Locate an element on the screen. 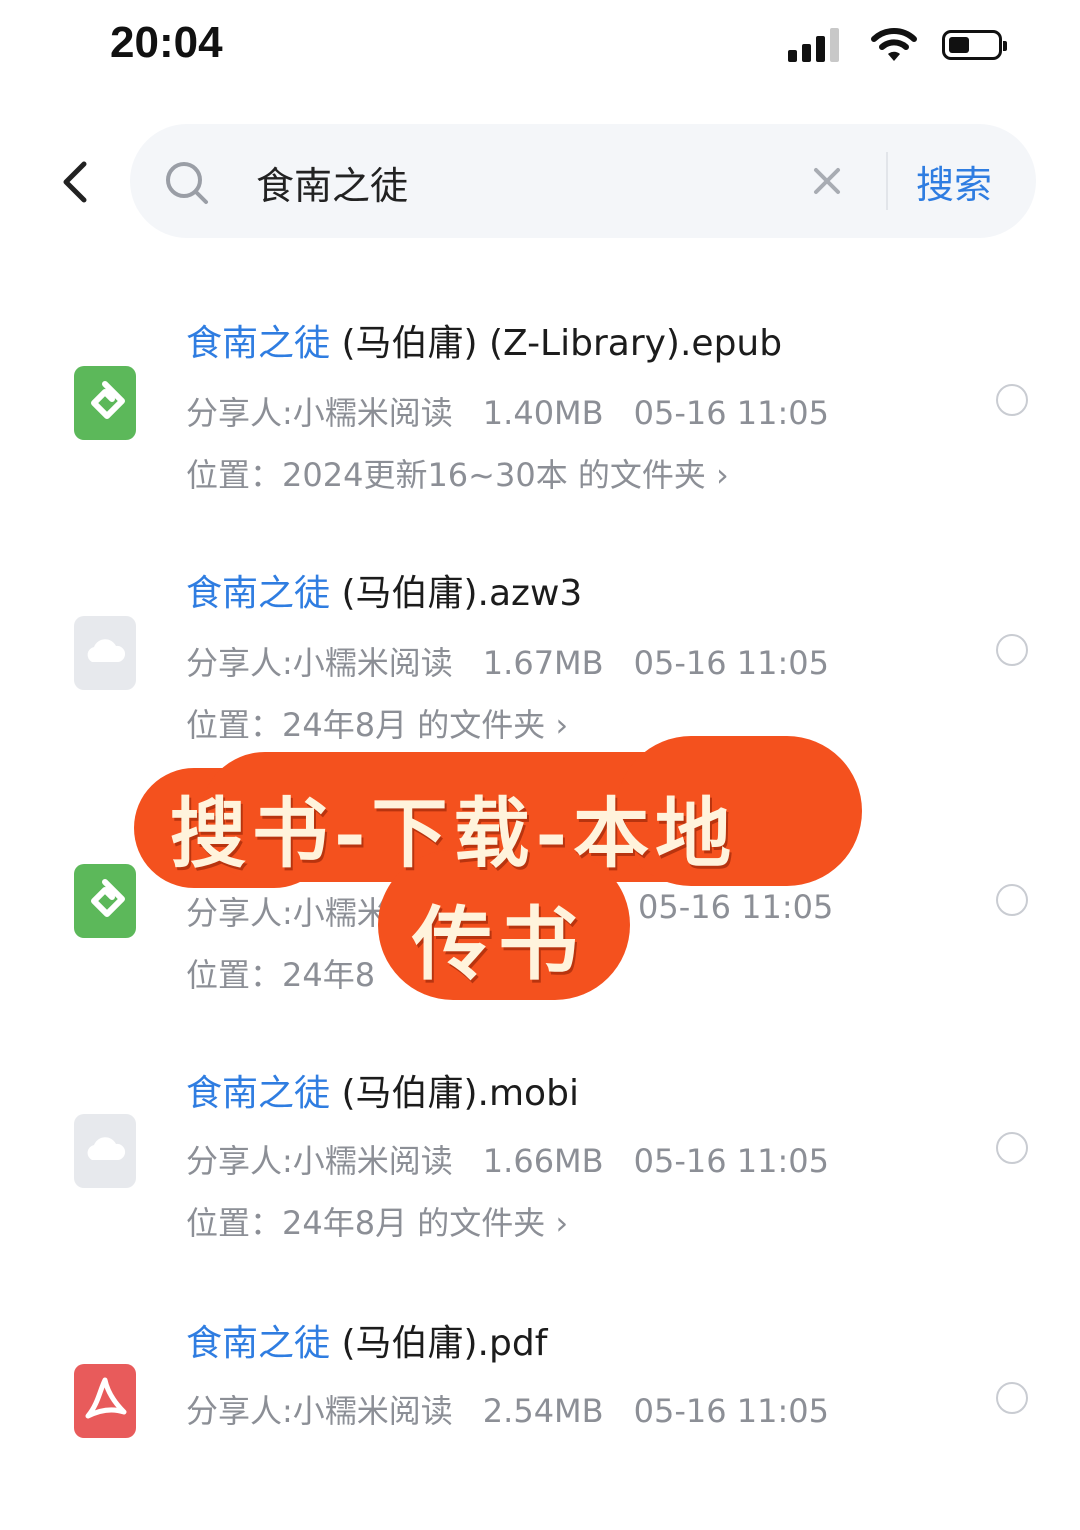 The width and height of the screenshot is (1080, 1530). battery-icon is located at coordinates (974, 45).